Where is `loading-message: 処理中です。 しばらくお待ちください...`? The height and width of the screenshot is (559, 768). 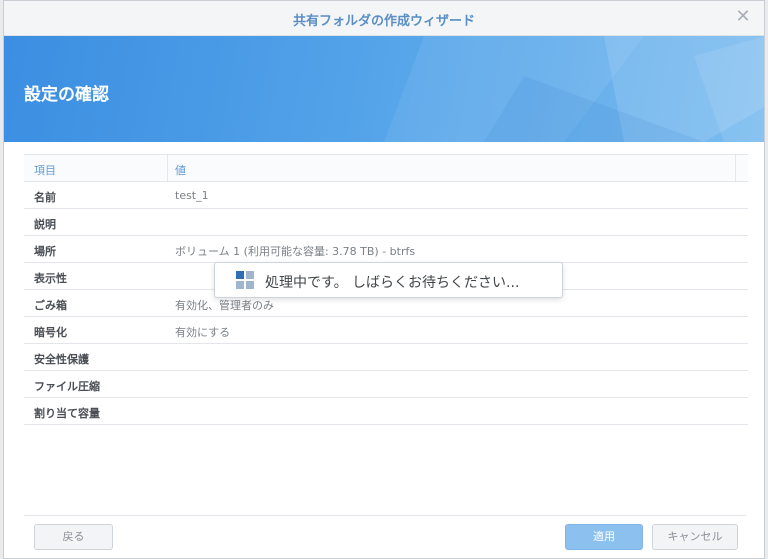 loading-message: 処理中です。 しばらくお待ちください... is located at coordinates (392, 283).